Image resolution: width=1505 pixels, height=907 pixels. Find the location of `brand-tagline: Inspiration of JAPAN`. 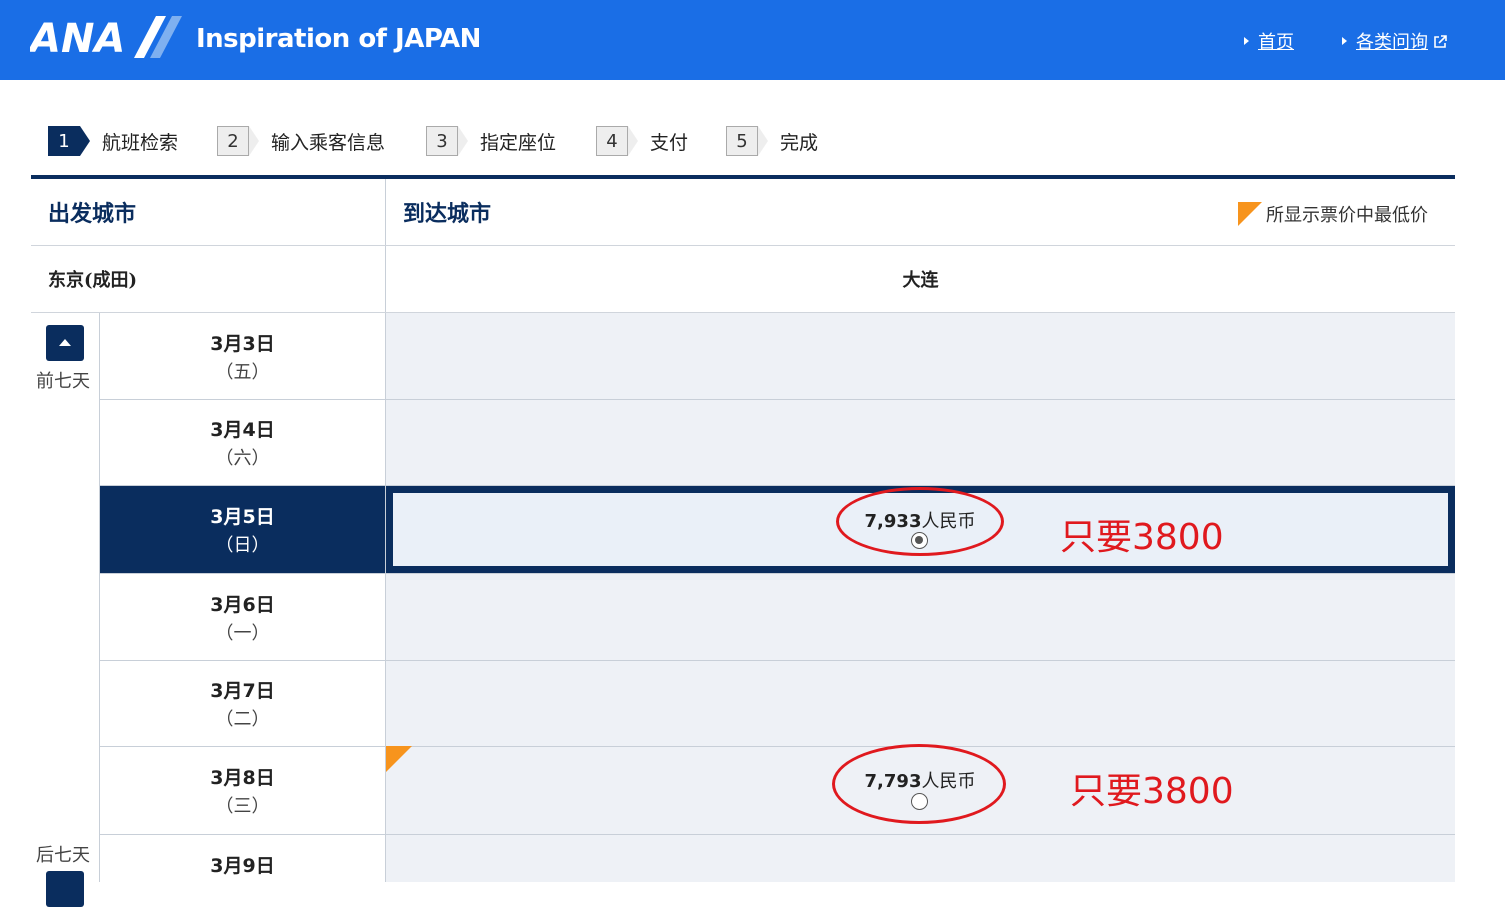

brand-tagline: Inspiration of JAPAN is located at coordinates (338, 39).